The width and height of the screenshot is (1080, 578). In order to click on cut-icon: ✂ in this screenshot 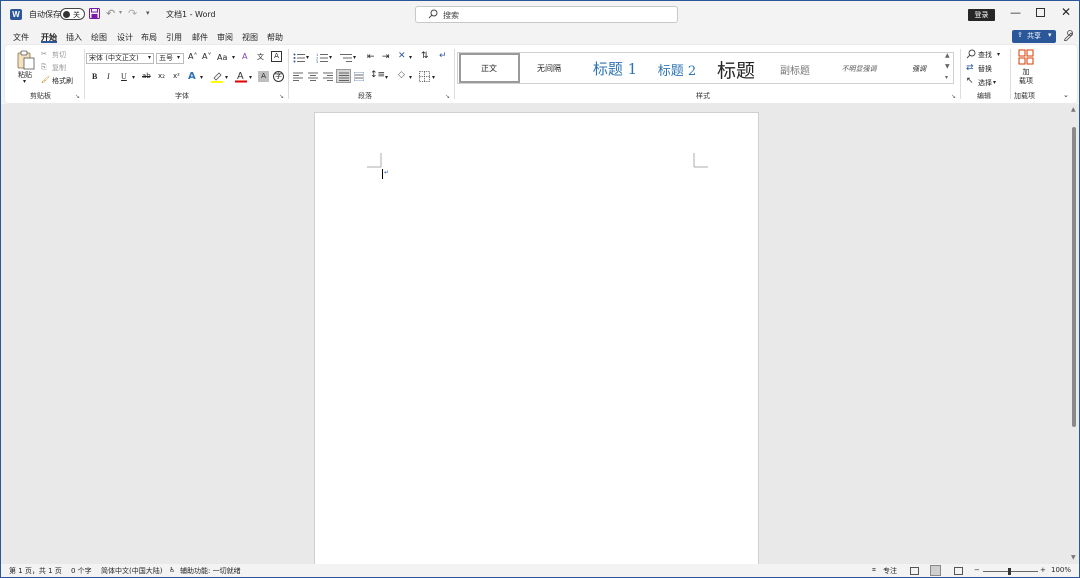, I will do `click(44, 54)`.